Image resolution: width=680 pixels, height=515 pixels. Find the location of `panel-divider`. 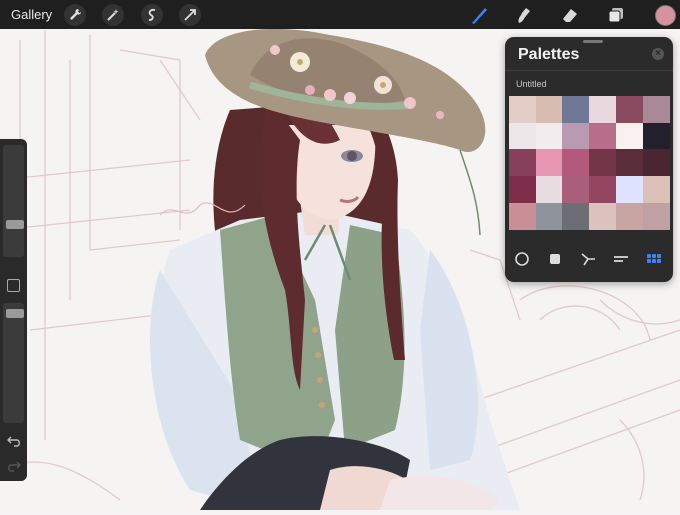

panel-divider is located at coordinates (589, 70).